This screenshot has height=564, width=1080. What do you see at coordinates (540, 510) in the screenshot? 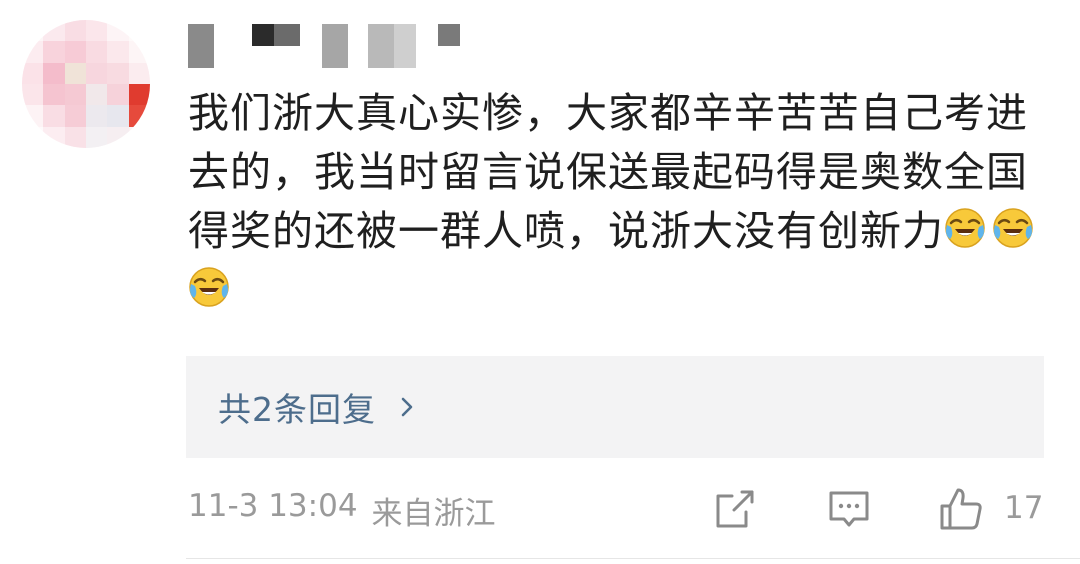
I see `comment-actions: 17` at bounding box center [540, 510].